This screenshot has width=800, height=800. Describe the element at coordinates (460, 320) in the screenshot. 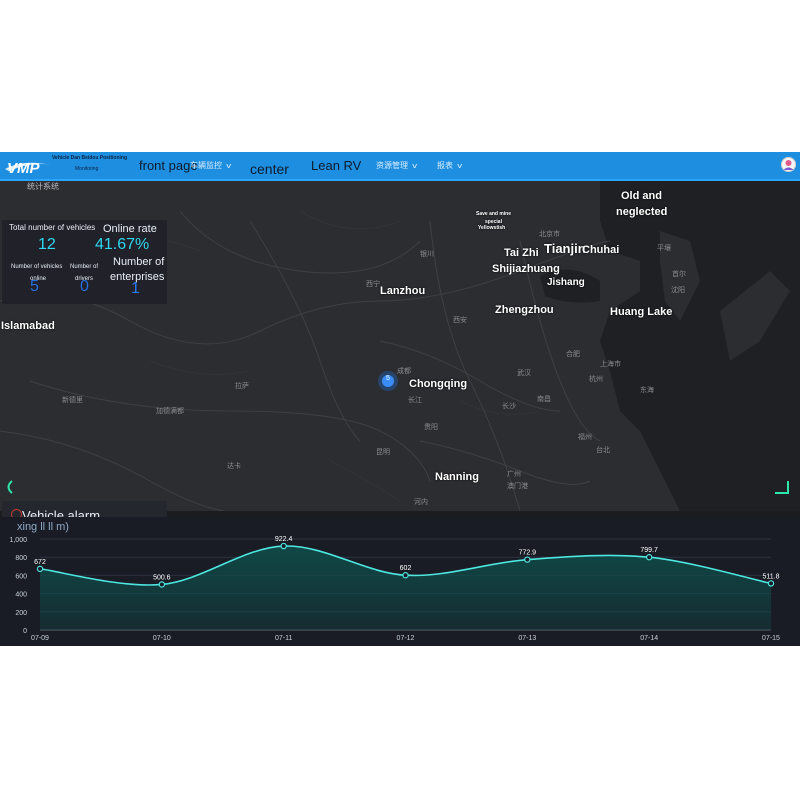

I see `map-base-label: 西安` at that location.